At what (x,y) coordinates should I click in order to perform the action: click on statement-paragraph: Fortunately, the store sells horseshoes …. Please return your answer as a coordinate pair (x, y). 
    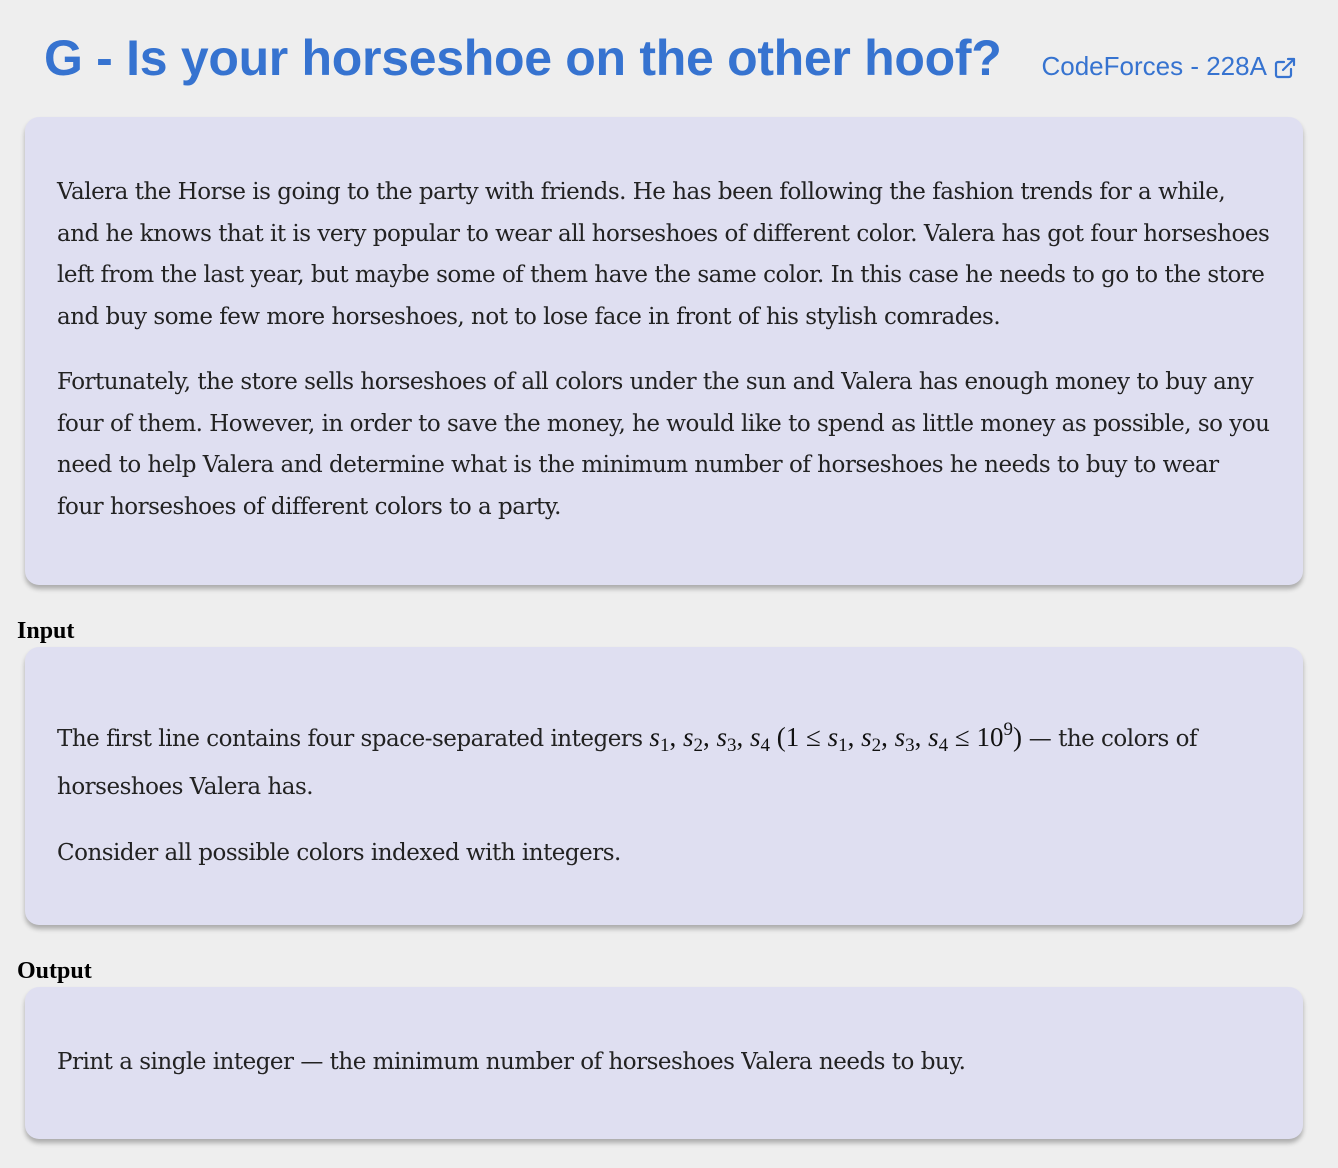
    Looking at the image, I should click on (663, 444).